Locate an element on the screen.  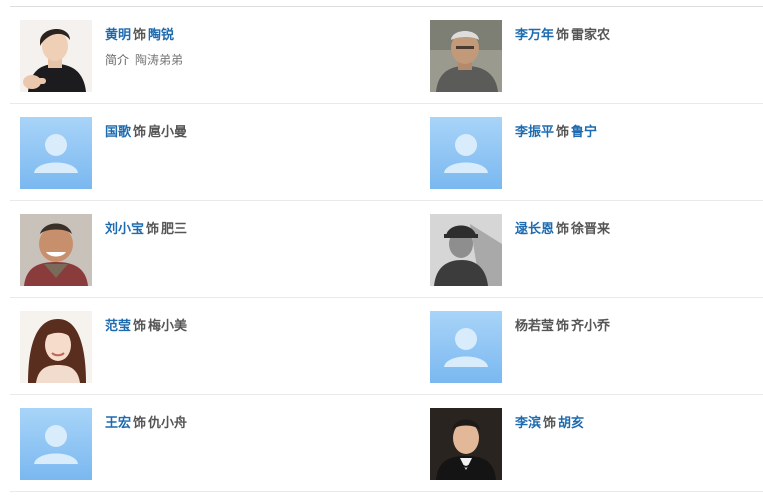
cast-name-line: 王宏饰仇小舟 is located at coordinates (225, 424).